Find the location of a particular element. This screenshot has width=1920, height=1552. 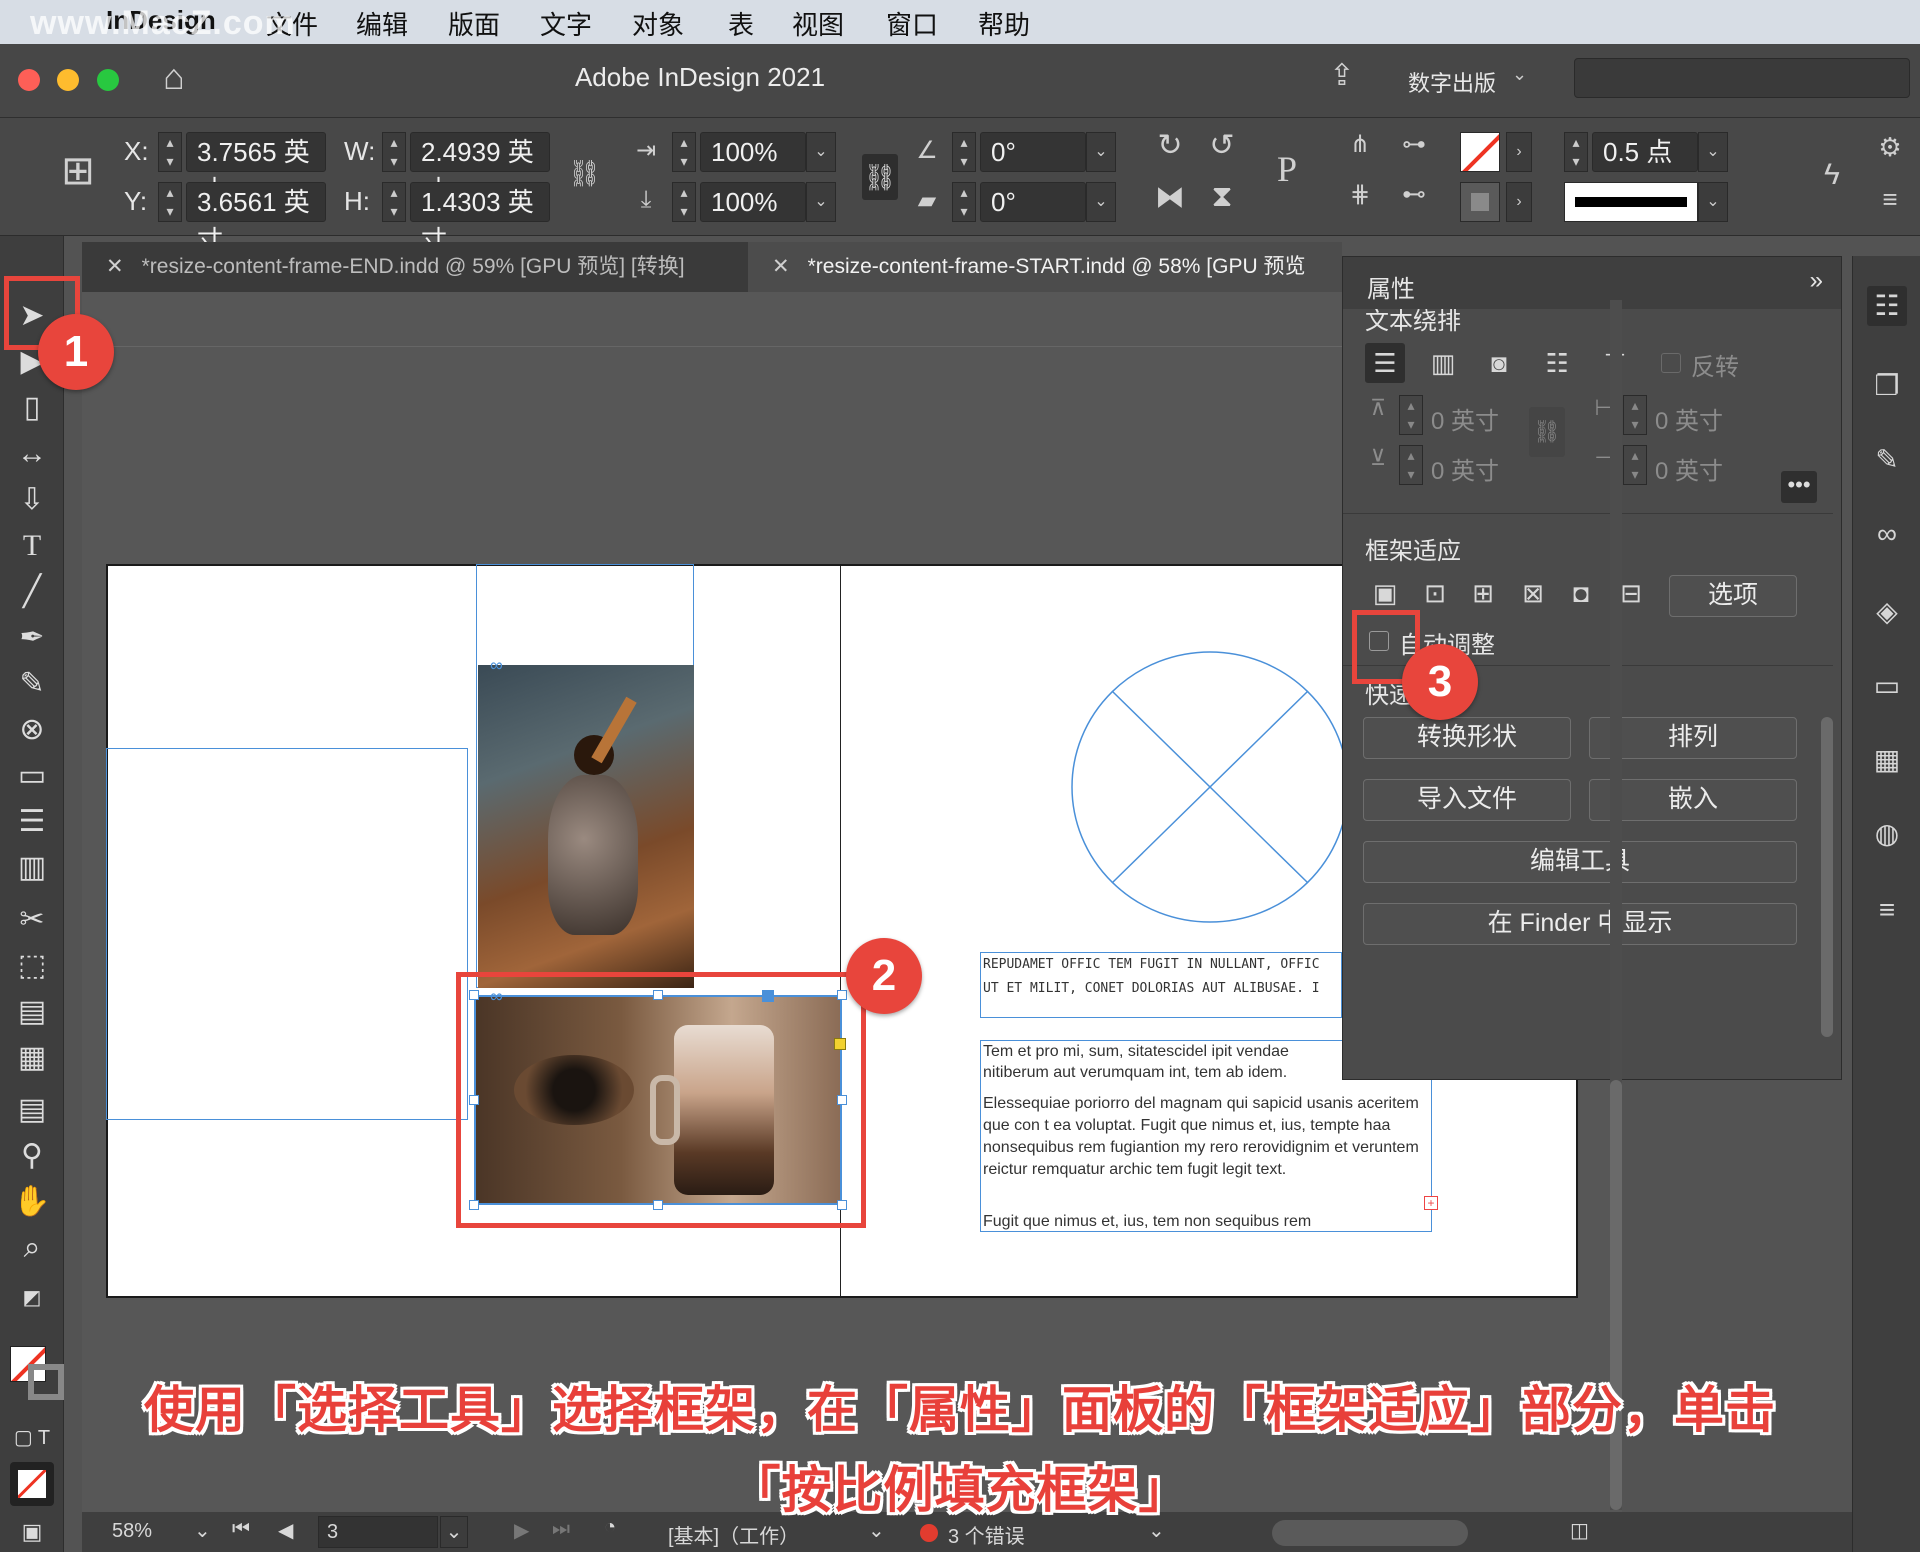

search-adobe-stock-input is located at coordinates (1742, 78).